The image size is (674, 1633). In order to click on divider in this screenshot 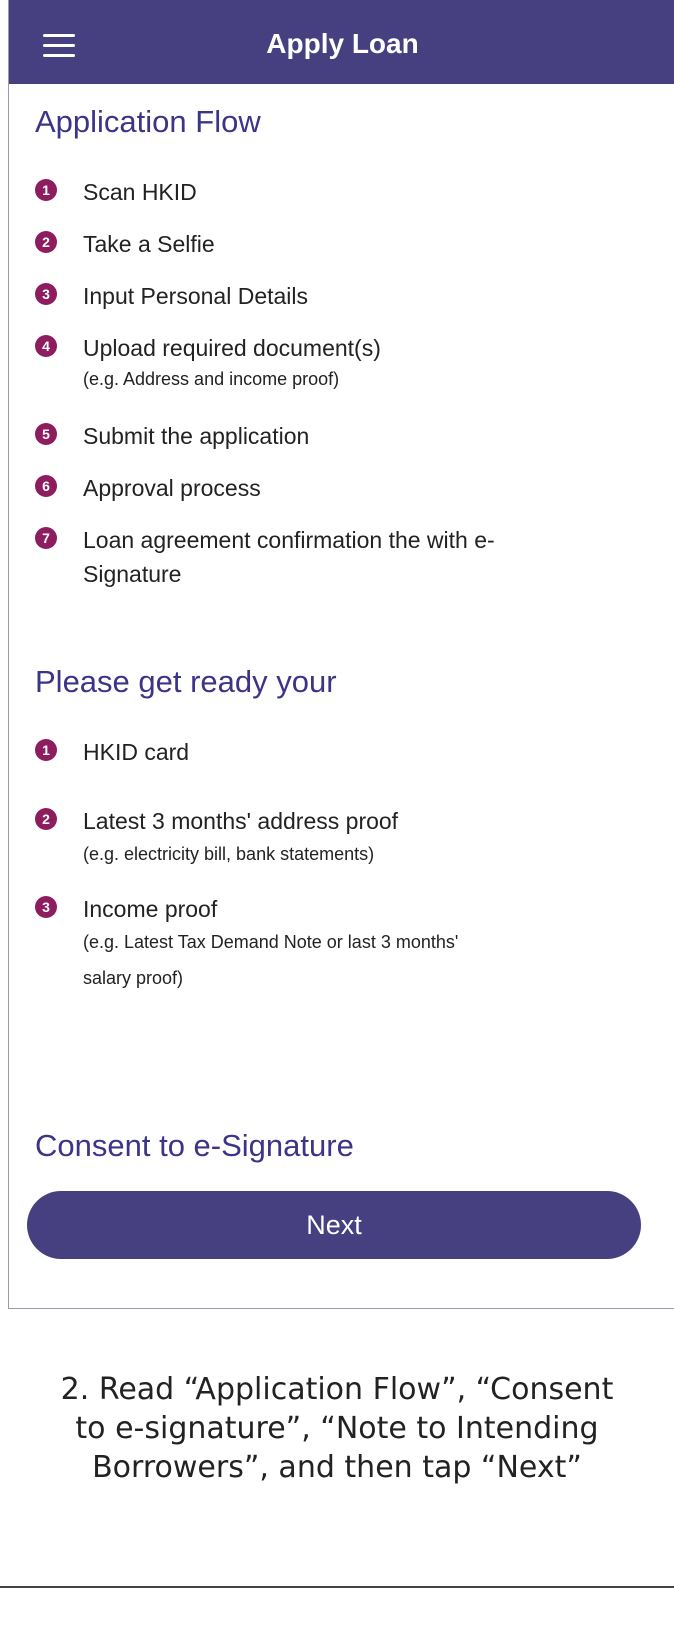, I will do `click(337, 1587)`.